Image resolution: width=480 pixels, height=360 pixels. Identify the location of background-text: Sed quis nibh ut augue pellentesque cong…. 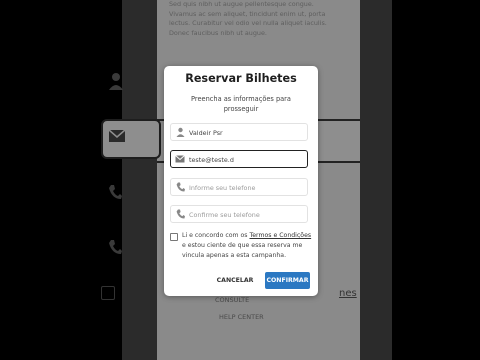
(248, 18).